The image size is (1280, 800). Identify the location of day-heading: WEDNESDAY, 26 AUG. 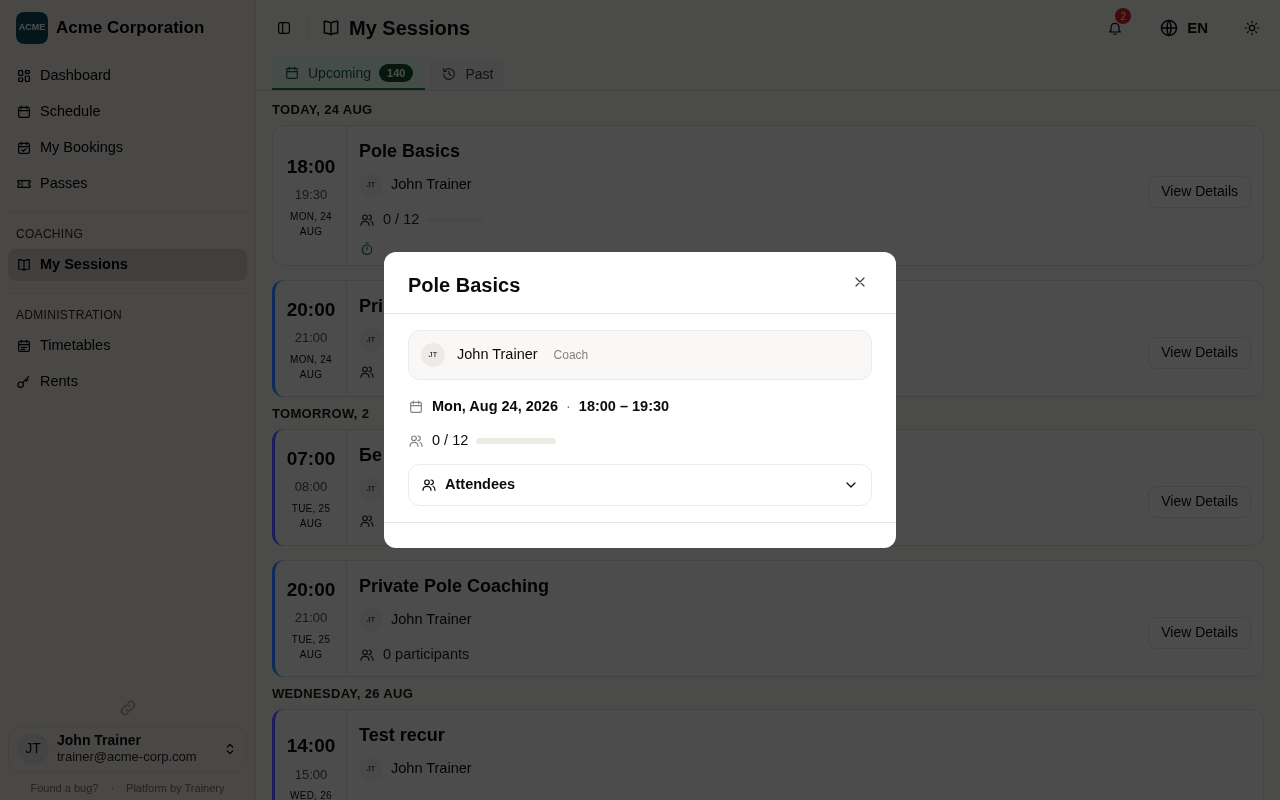
(343, 694).